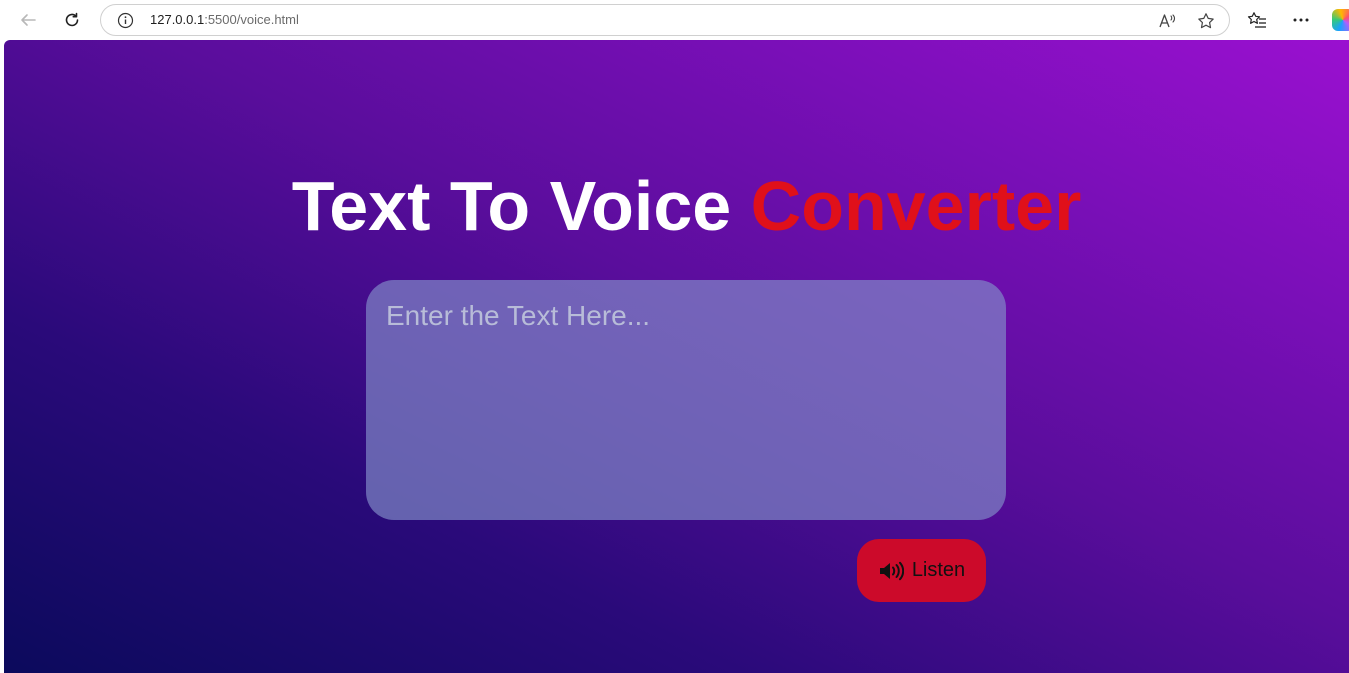  I want to click on back-arrow-icon, so click(28, 20).